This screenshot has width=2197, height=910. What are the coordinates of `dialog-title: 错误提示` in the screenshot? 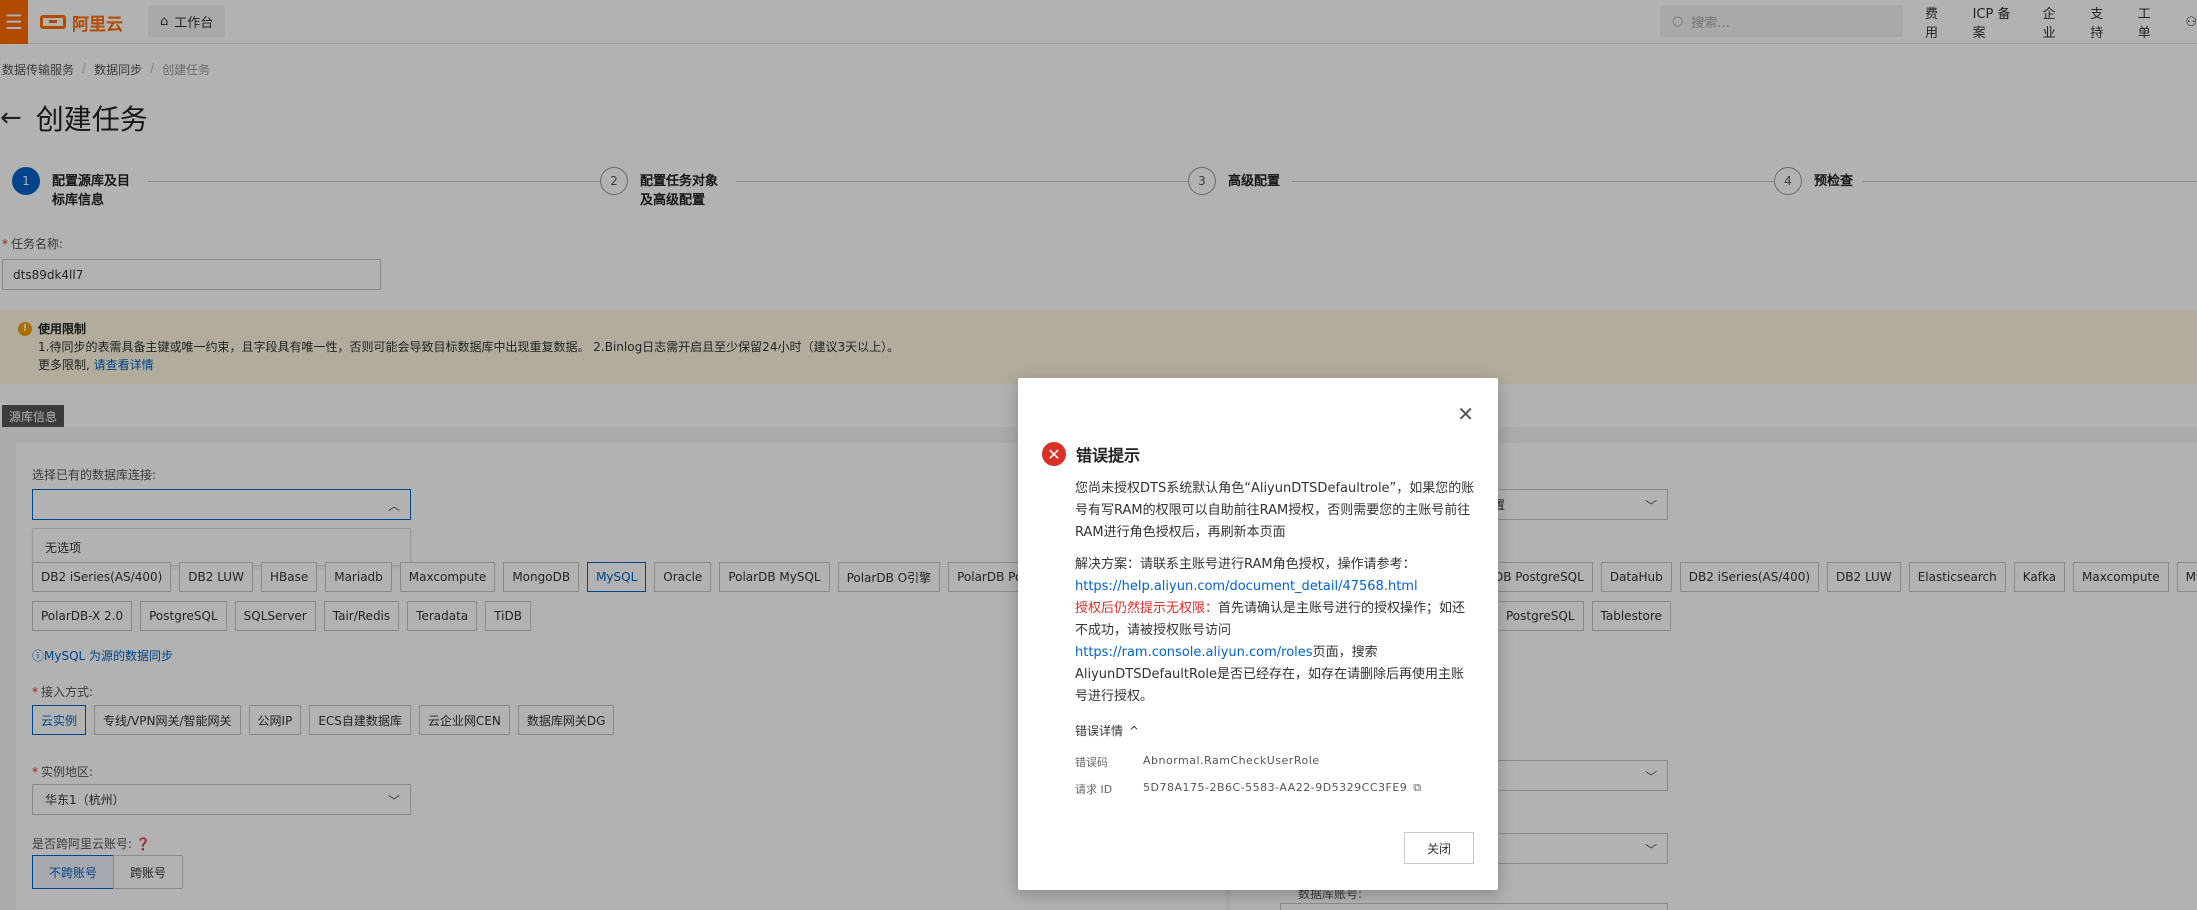 It's located at (1108, 455).